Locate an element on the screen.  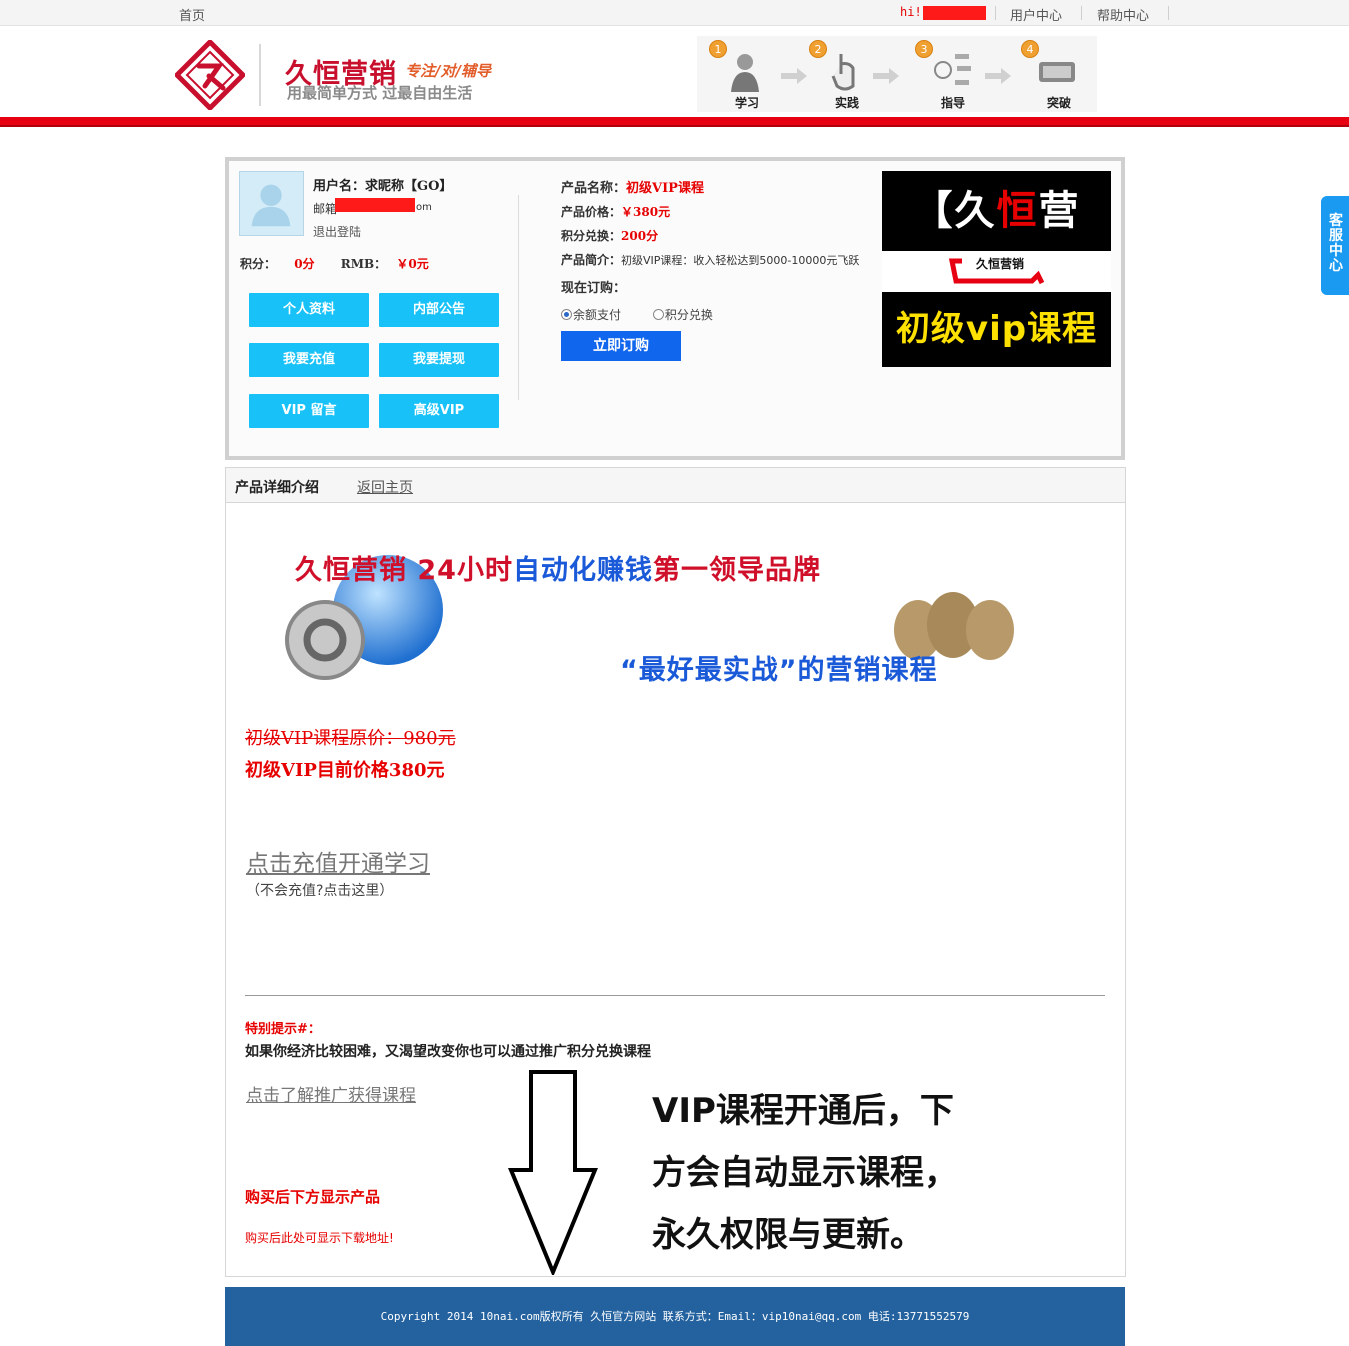
product-points-row: 积分兑换：200分 is located at coordinates (609, 235).